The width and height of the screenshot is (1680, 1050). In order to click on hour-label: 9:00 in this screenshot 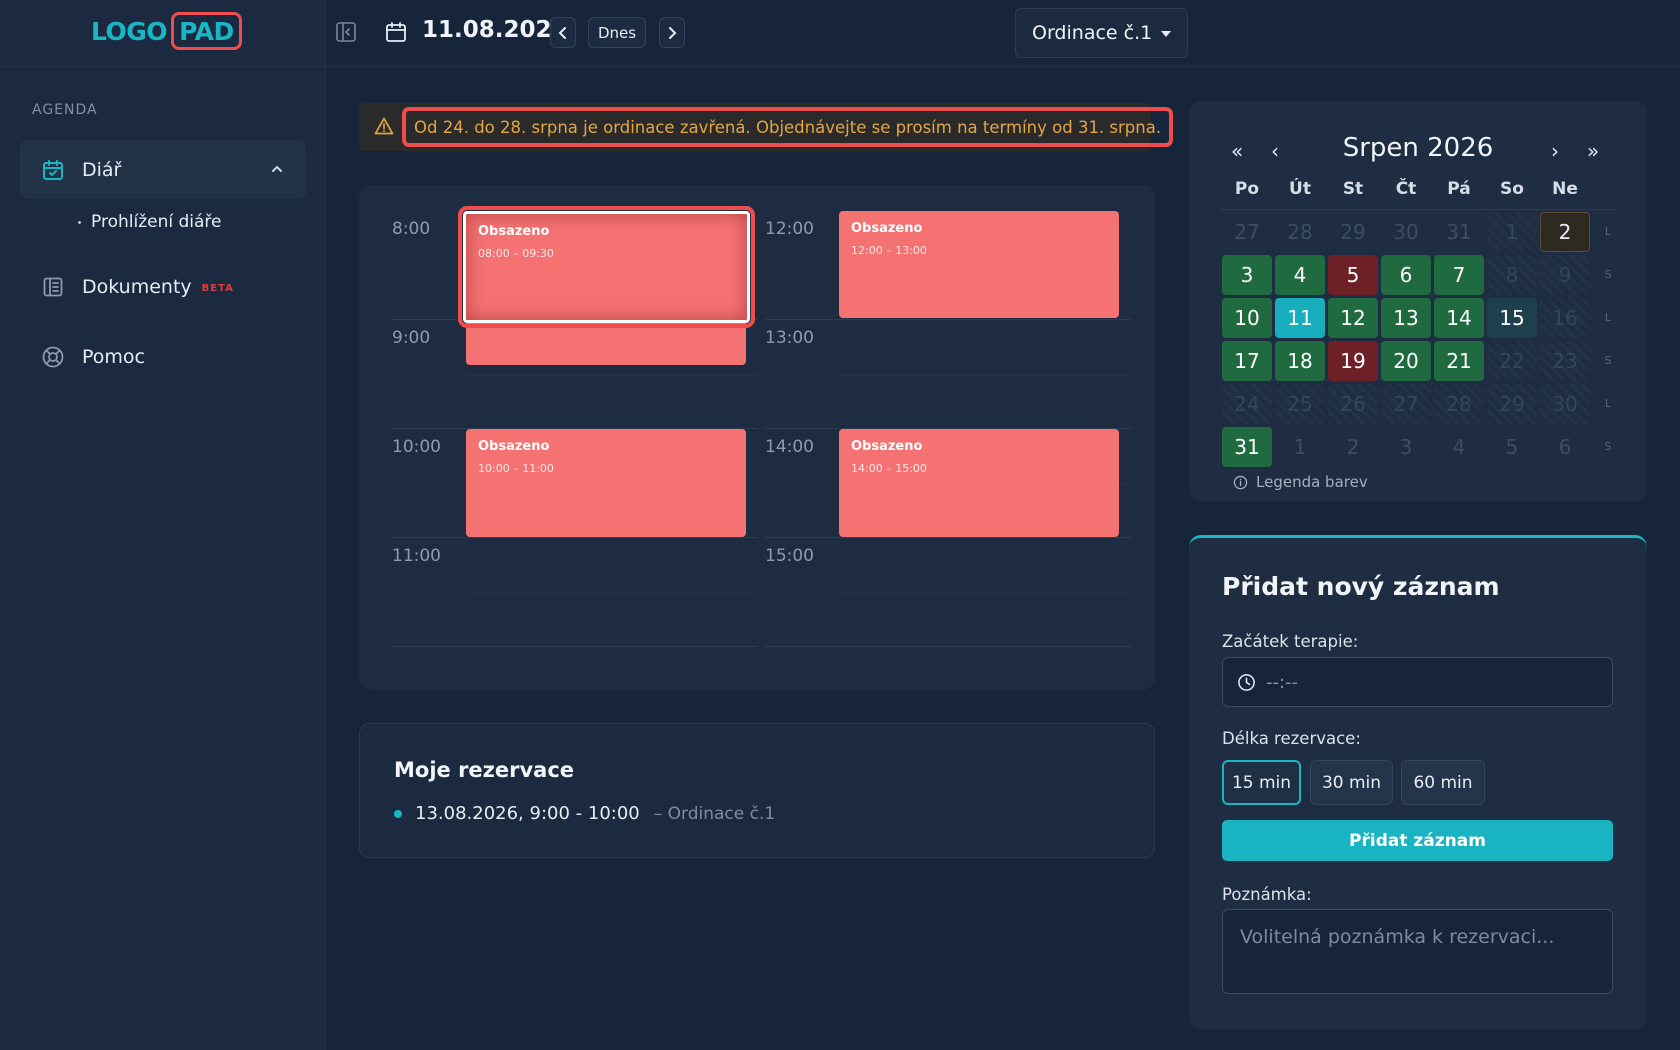, I will do `click(411, 338)`.